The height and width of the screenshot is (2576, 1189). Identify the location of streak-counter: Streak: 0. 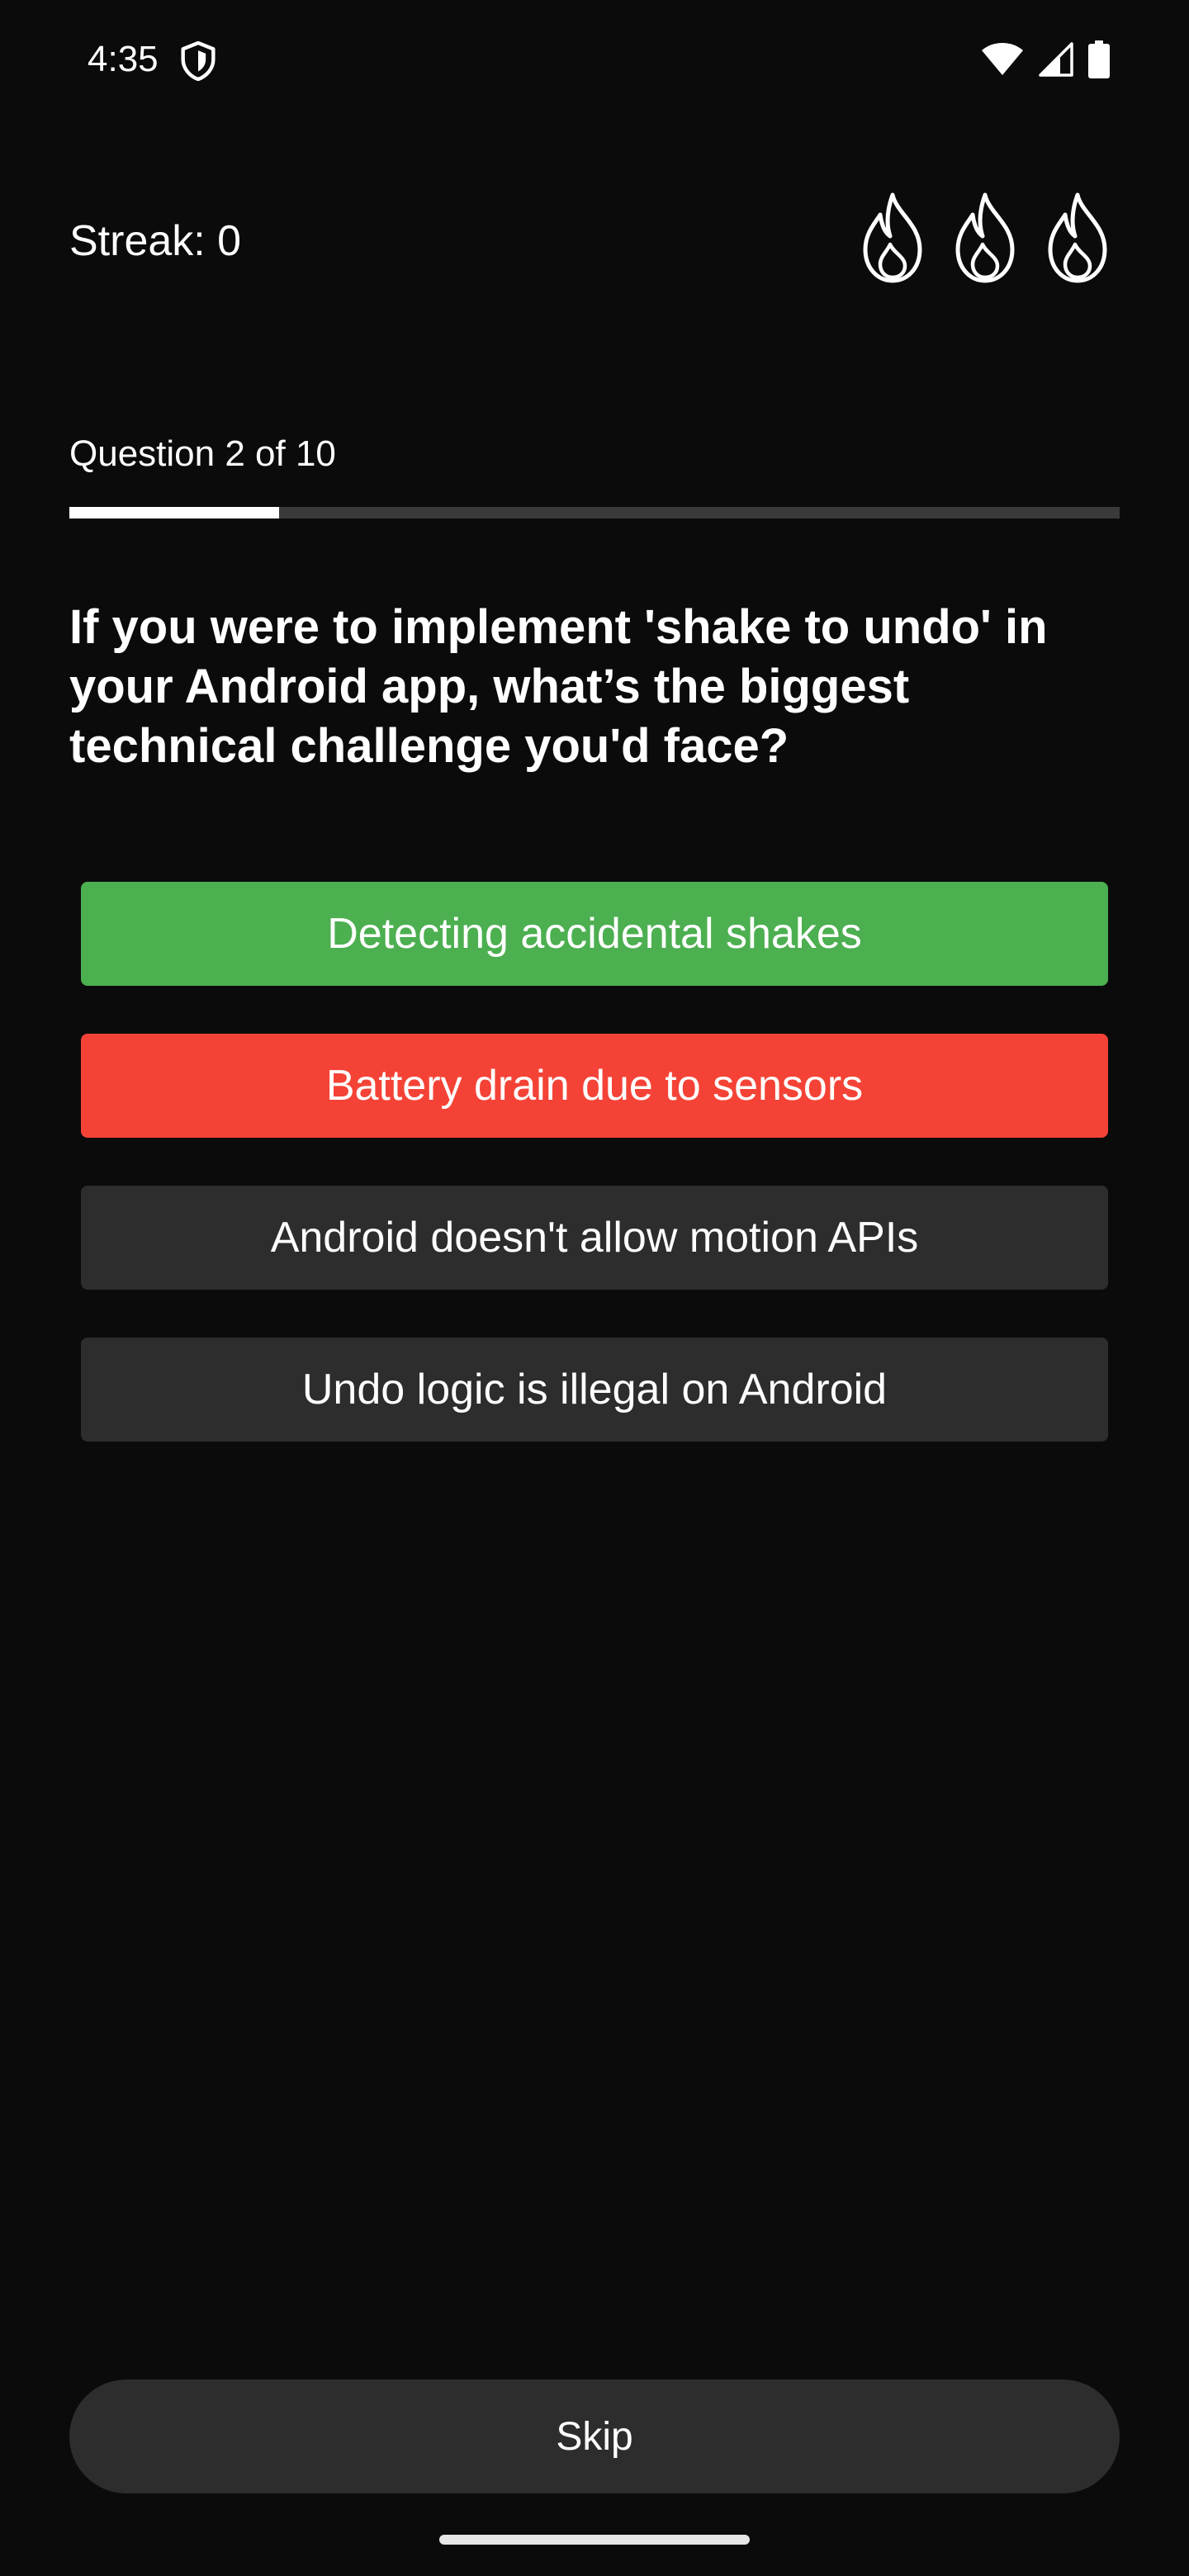
(155, 241).